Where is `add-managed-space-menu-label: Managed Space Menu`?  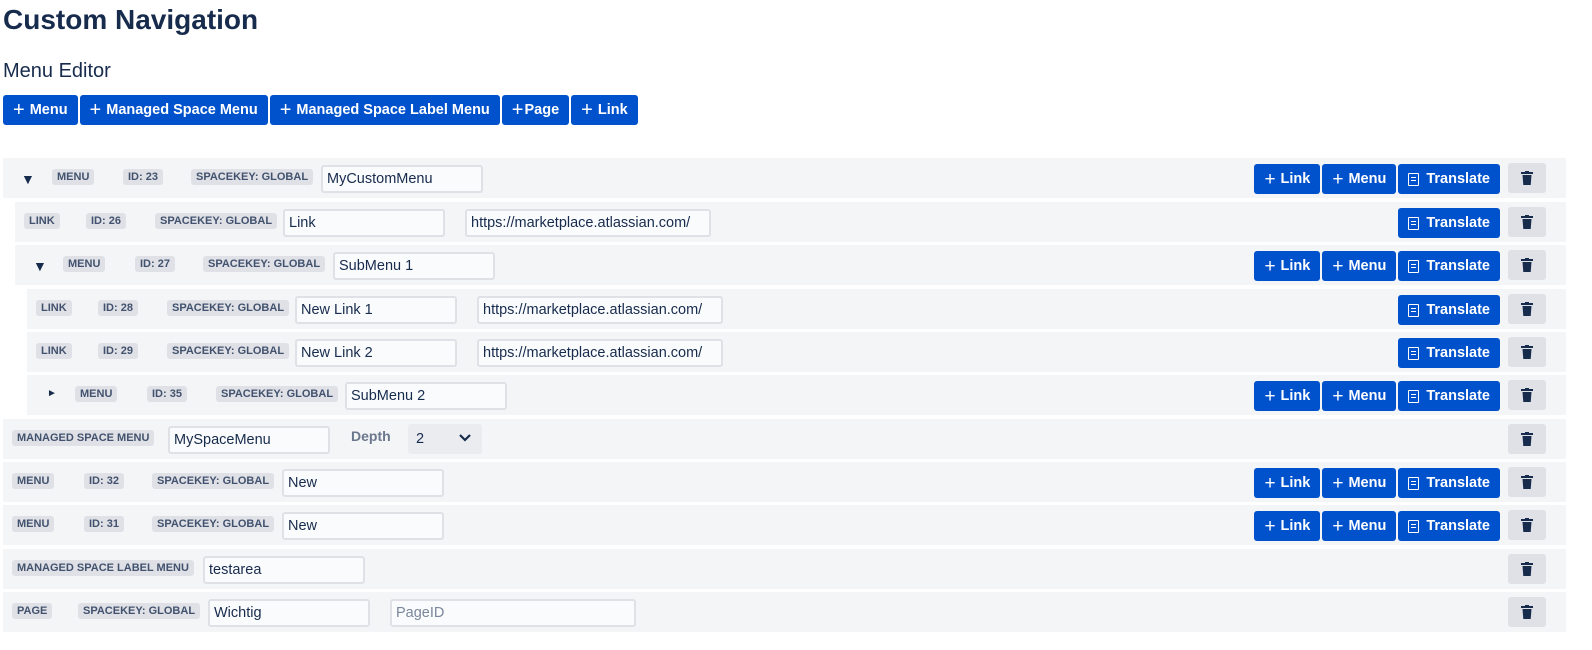 add-managed-space-menu-label: Managed Space Menu is located at coordinates (182, 110).